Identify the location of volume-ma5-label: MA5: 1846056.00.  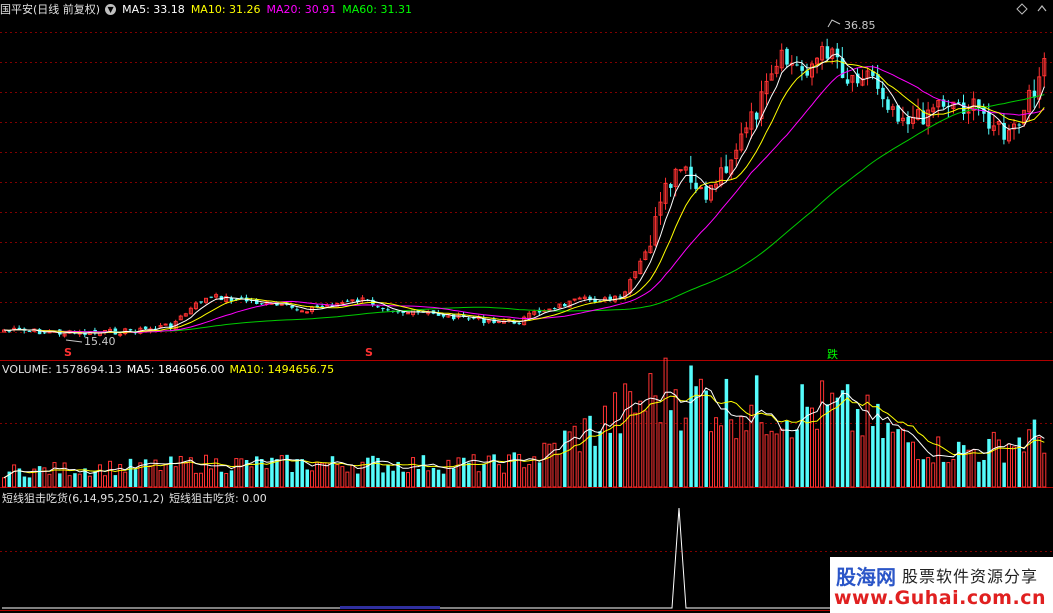
(175, 369).